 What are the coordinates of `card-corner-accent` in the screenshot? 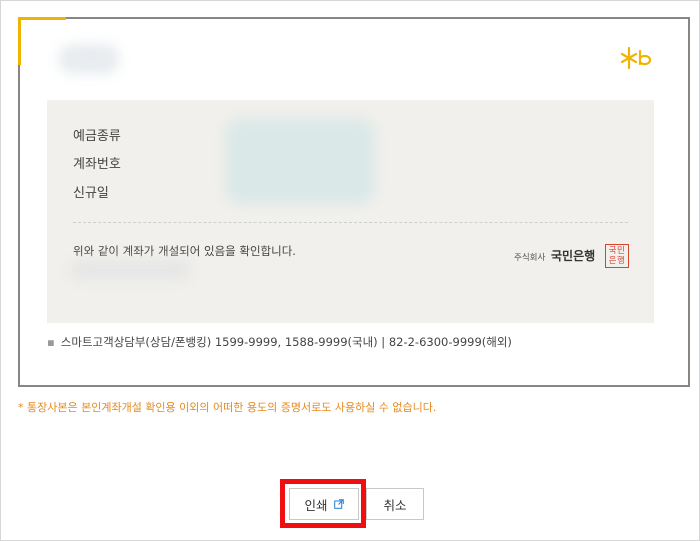 It's located at (42, 18).